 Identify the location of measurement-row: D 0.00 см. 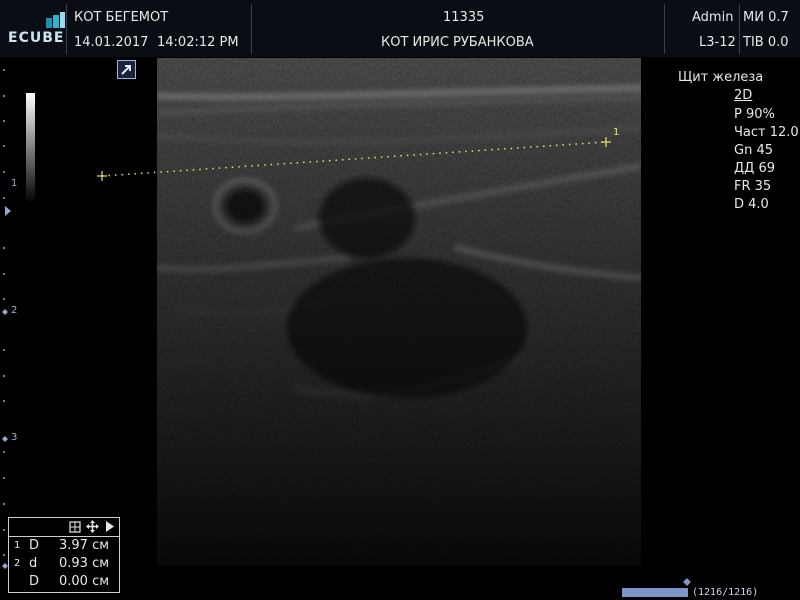
(64, 583).